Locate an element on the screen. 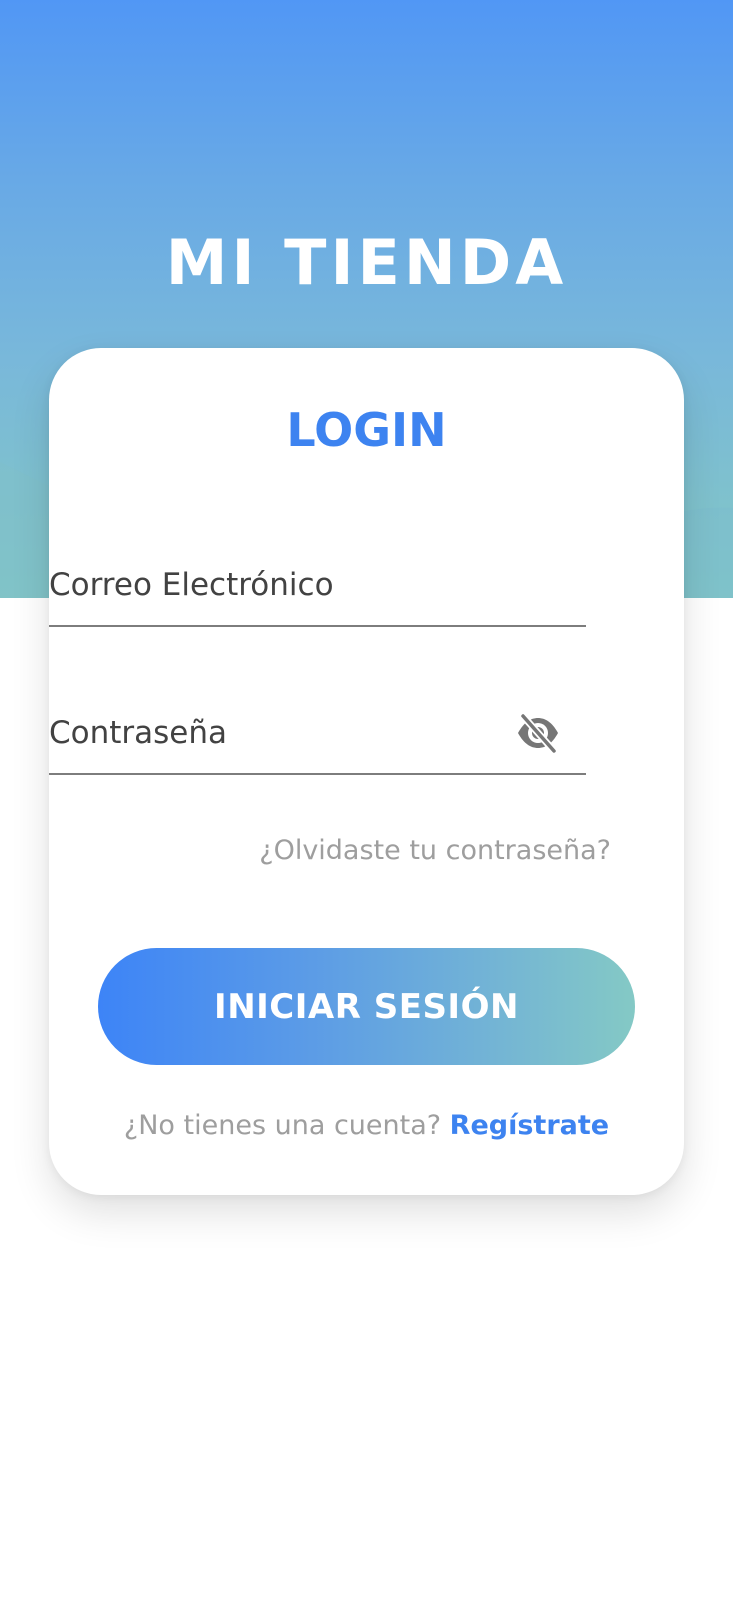 This screenshot has width=733, height=1600. signup-link: Regístrate is located at coordinates (529, 1125).